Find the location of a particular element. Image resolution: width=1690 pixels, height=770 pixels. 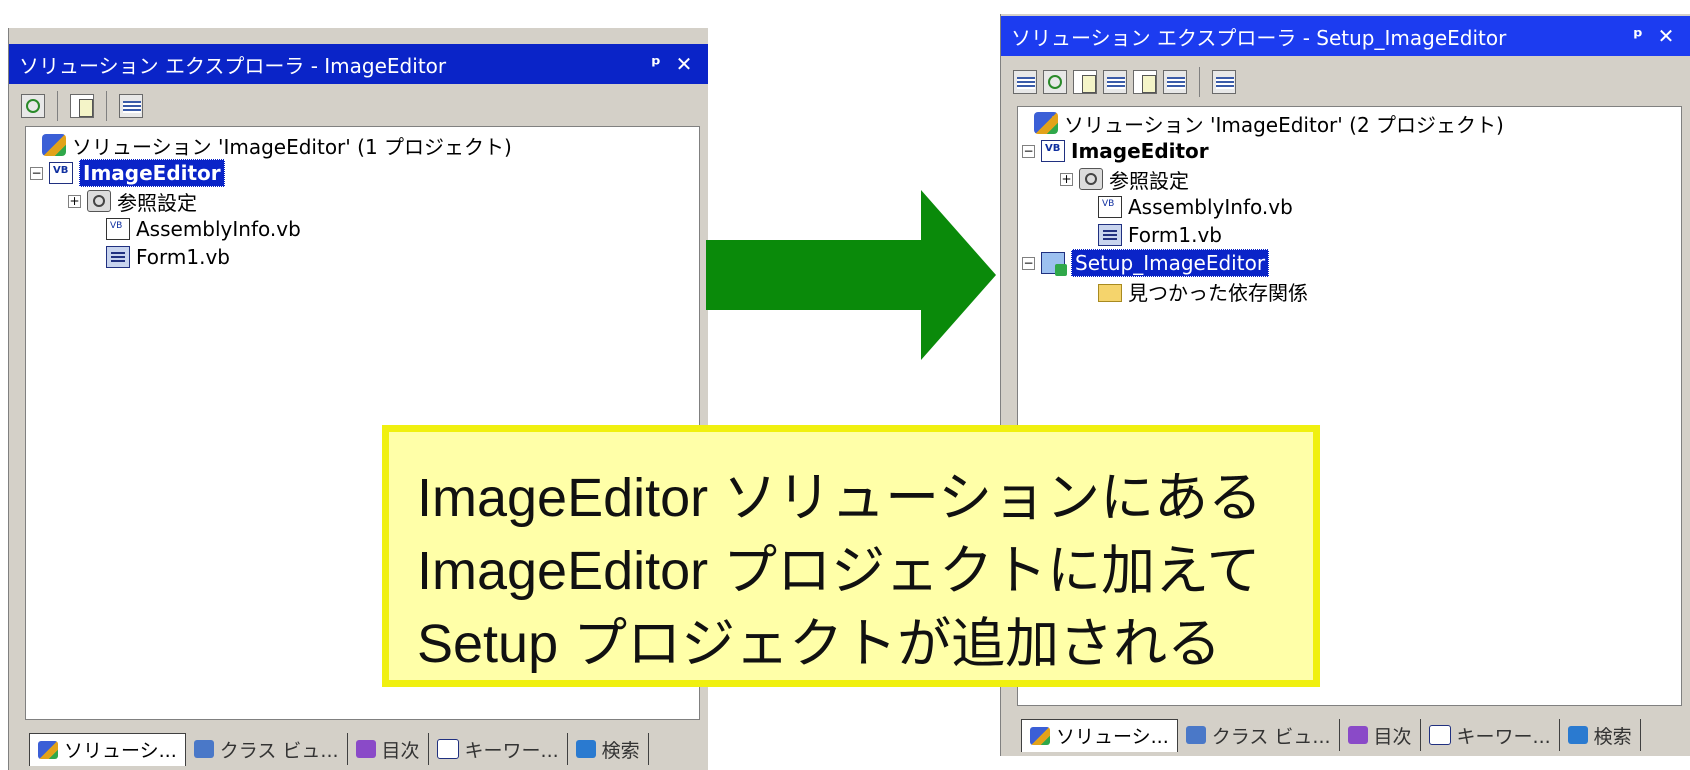

title-bar: ソリューション エクスプローラ - Setup_ImageEditor ᵖ ✕ is located at coordinates (1345, 36).